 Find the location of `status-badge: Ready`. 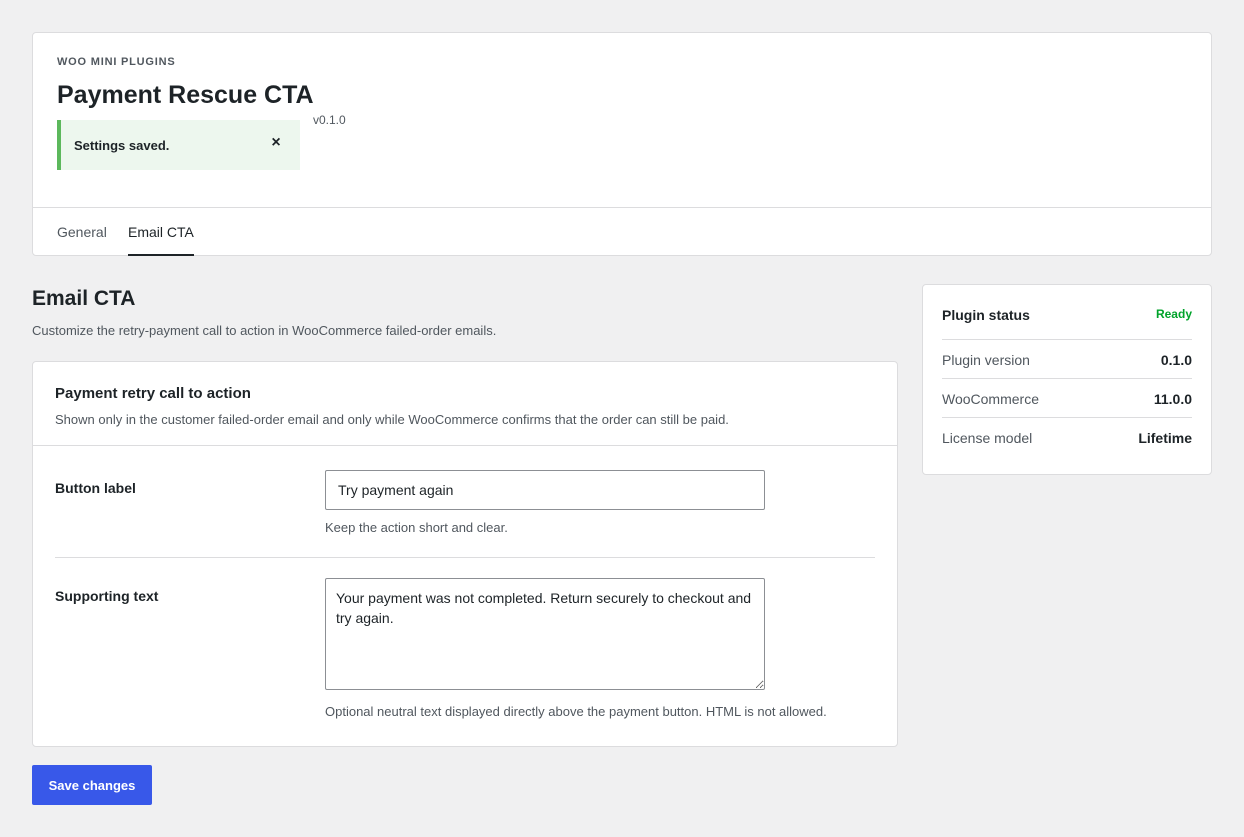

status-badge: Ready is located at coordinates (1173, 314).